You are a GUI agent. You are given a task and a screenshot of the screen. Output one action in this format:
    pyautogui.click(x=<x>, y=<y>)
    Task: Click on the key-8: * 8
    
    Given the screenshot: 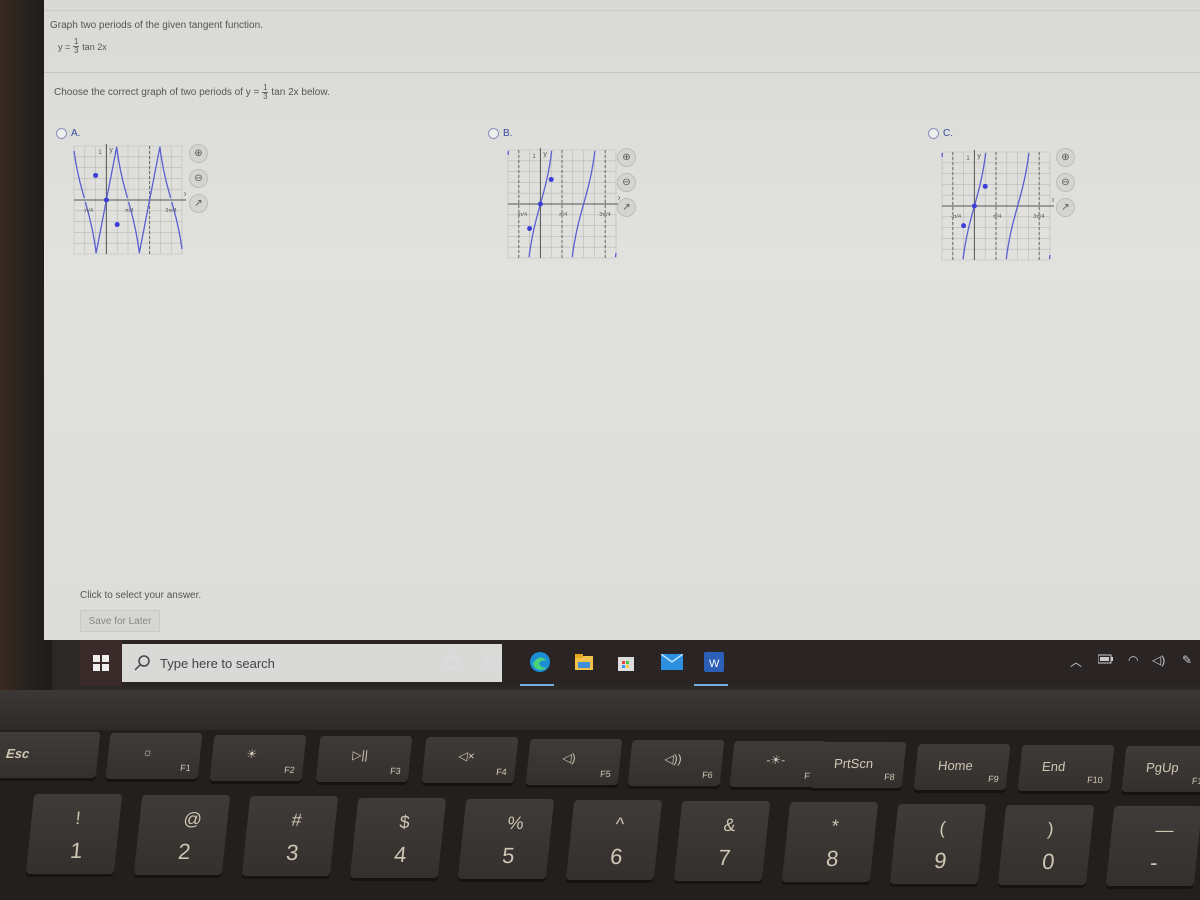 What is the action you would take?
    pyautogui.click(x=830, y=842)
    